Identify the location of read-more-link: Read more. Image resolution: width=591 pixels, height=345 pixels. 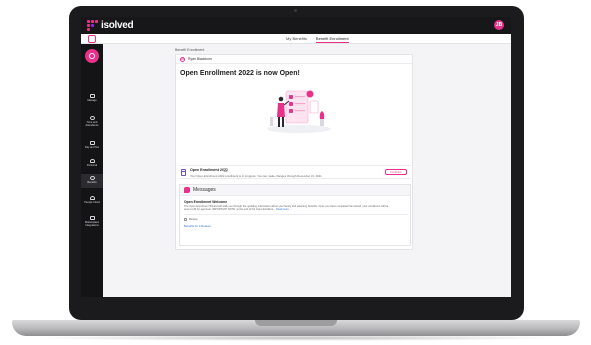
(282, 209).